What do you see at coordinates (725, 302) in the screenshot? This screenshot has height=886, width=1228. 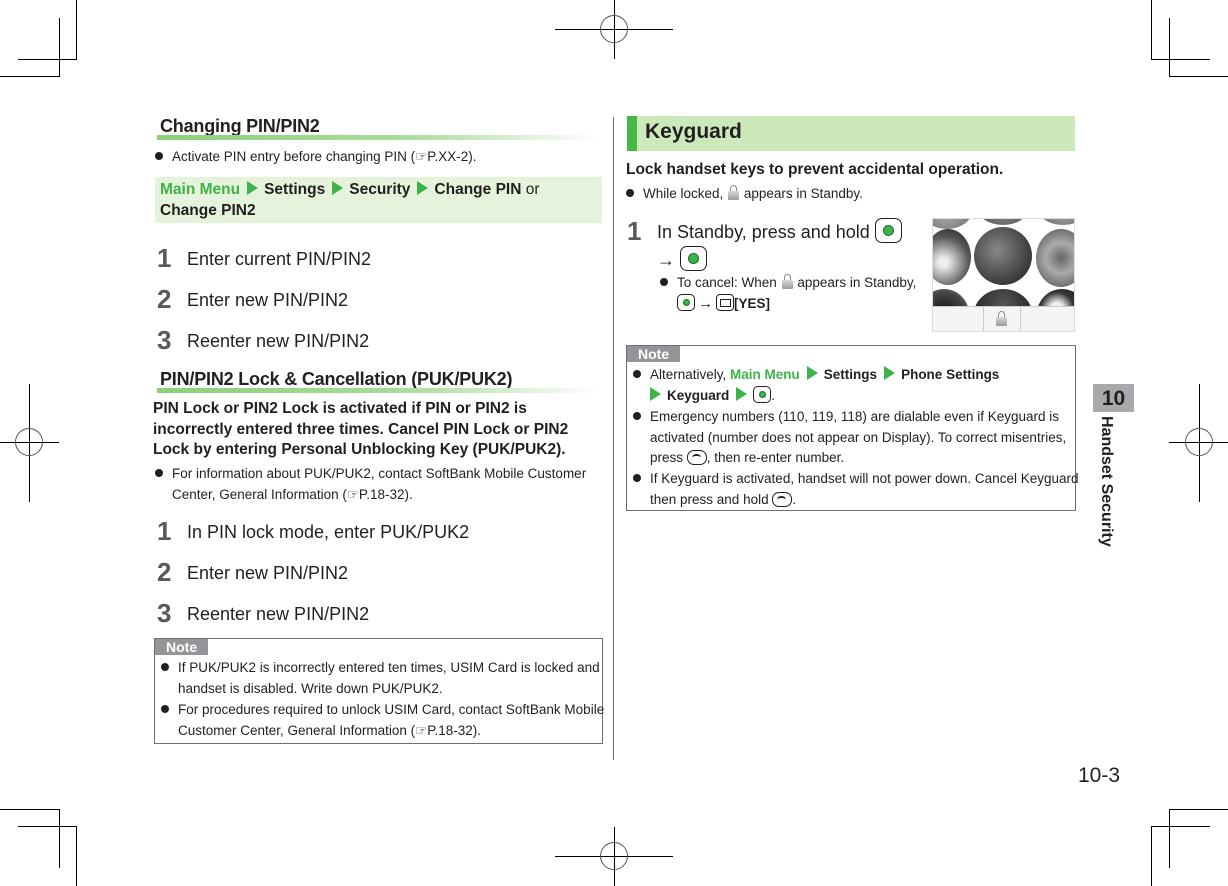 I see `mail-key-icon` at bounding box center [725, 302].